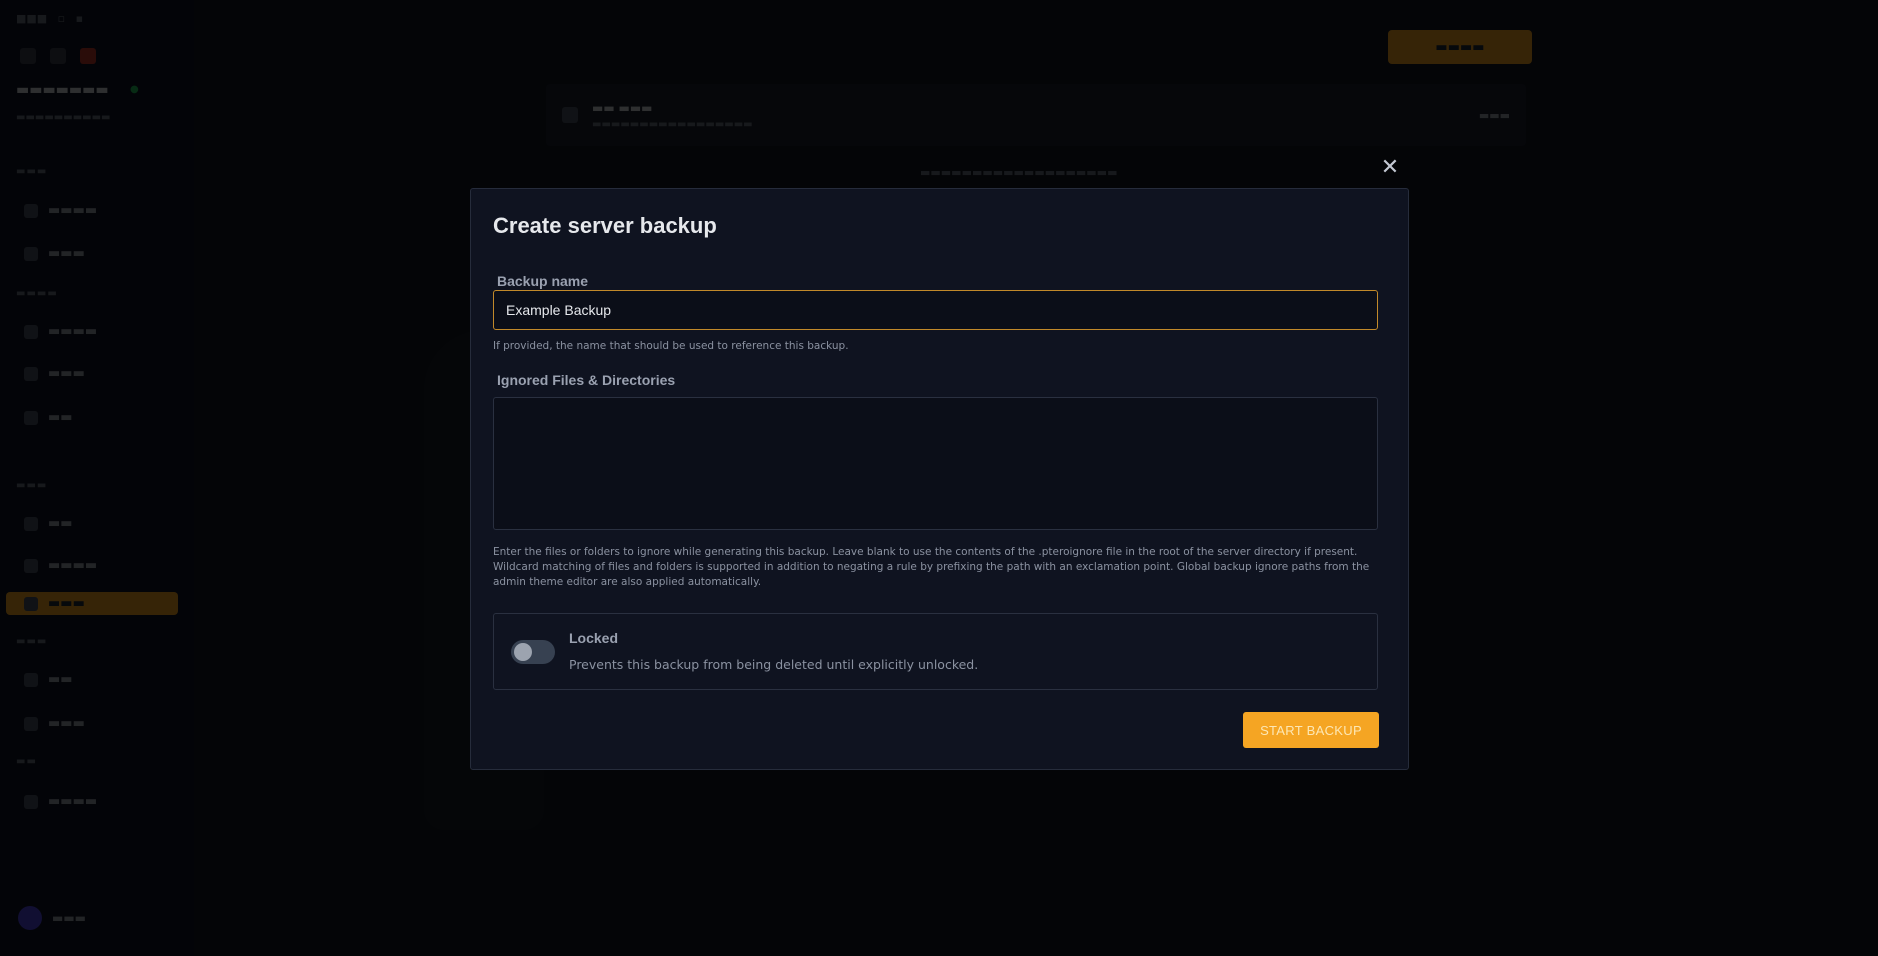  What do you see at coordinates (1311, 730) in the screenshot?
I see `start-backup-button: START BACKUP` at bounding box center [1311, 730].